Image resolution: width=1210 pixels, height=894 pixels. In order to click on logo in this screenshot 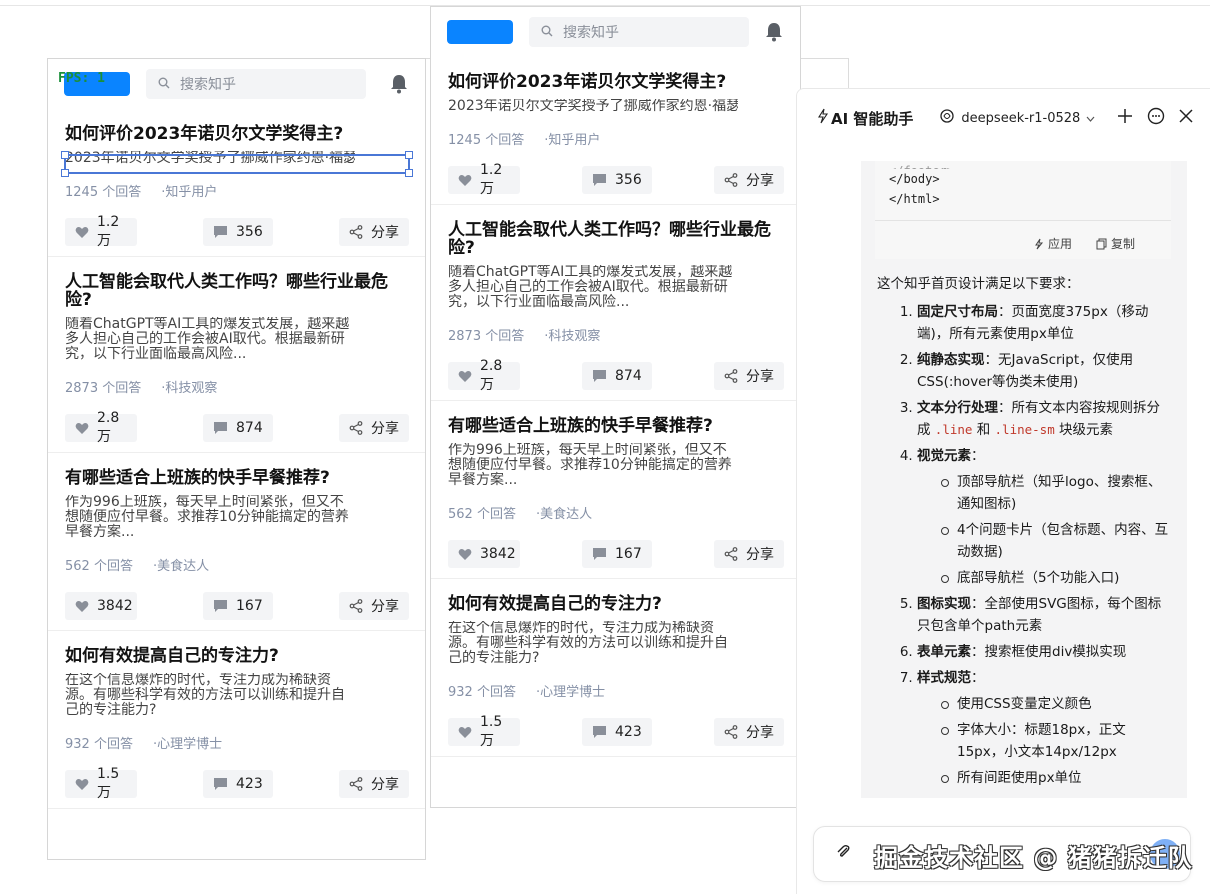, I will do `click(480, 32)`.